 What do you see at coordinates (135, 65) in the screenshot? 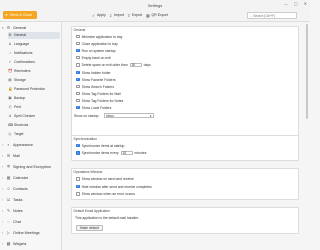
I see `delete-spam-days-input: 30` at bounding box center [135, 65].